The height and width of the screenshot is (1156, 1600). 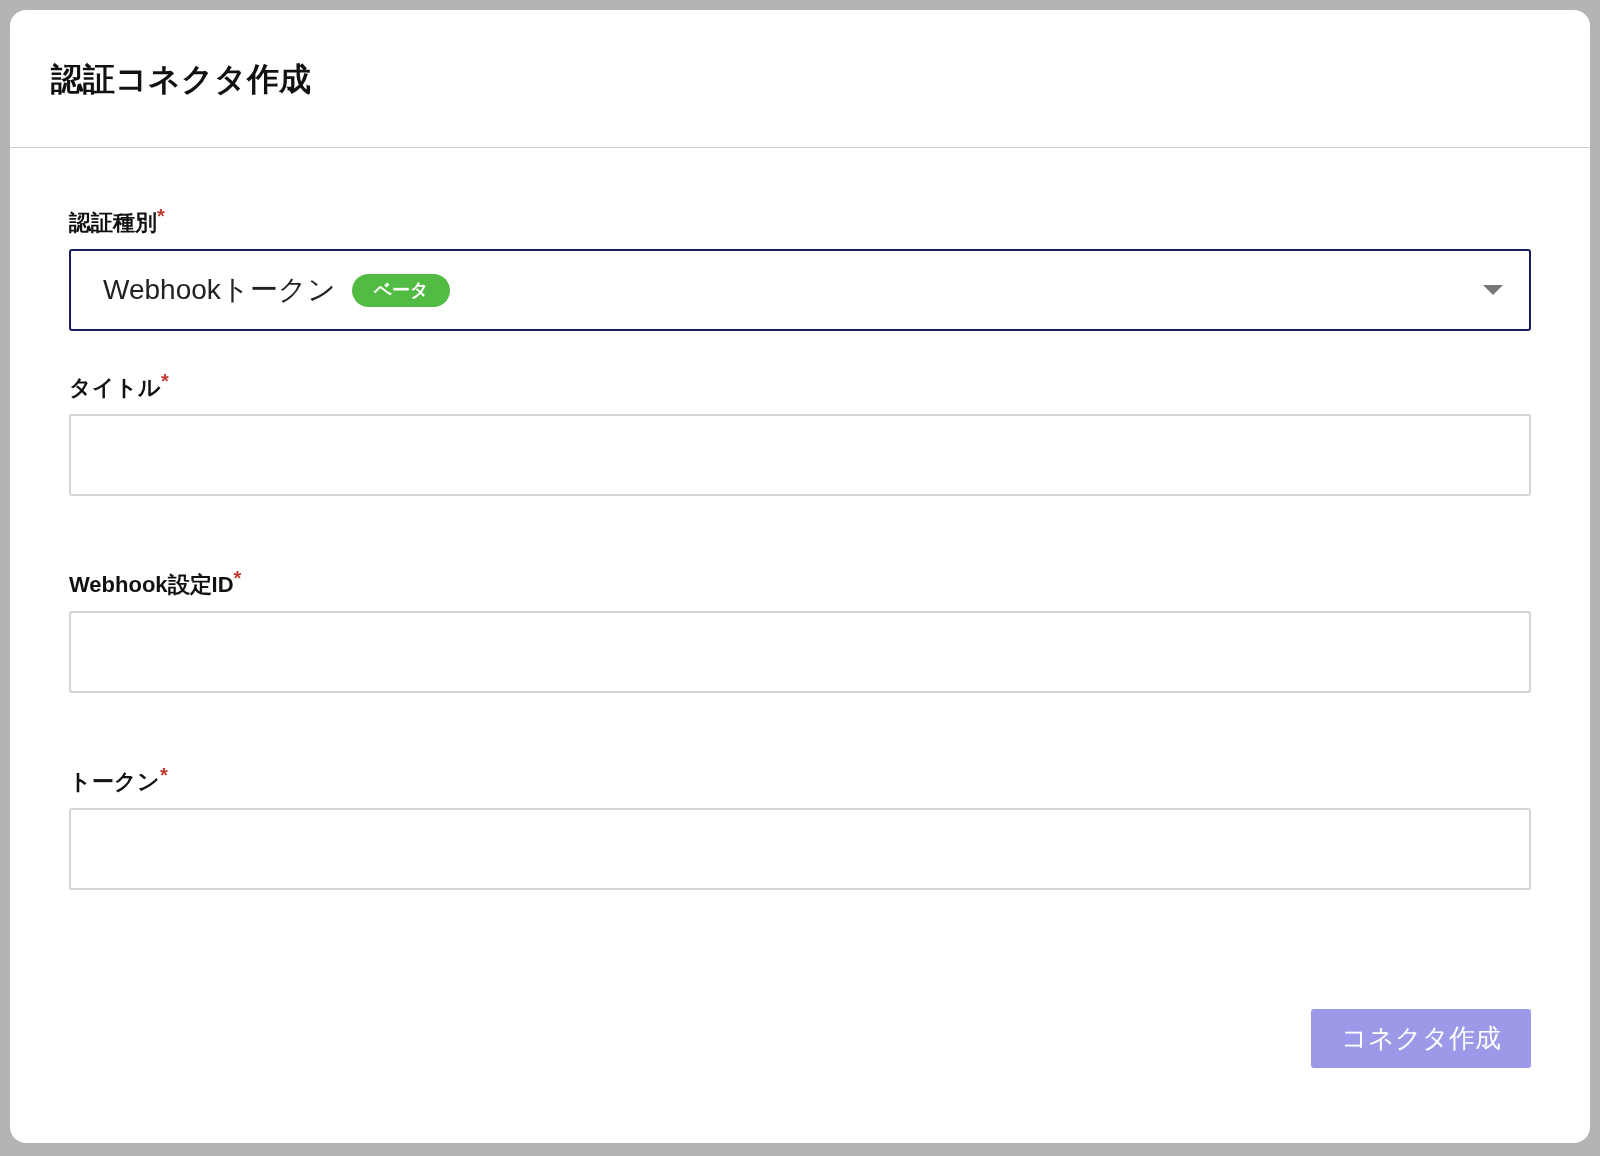 What do you see at coordinates (219, 290) in the screenshot?
I see `dropdown-value: Webhookトークン` at bounding box center [219, 290].